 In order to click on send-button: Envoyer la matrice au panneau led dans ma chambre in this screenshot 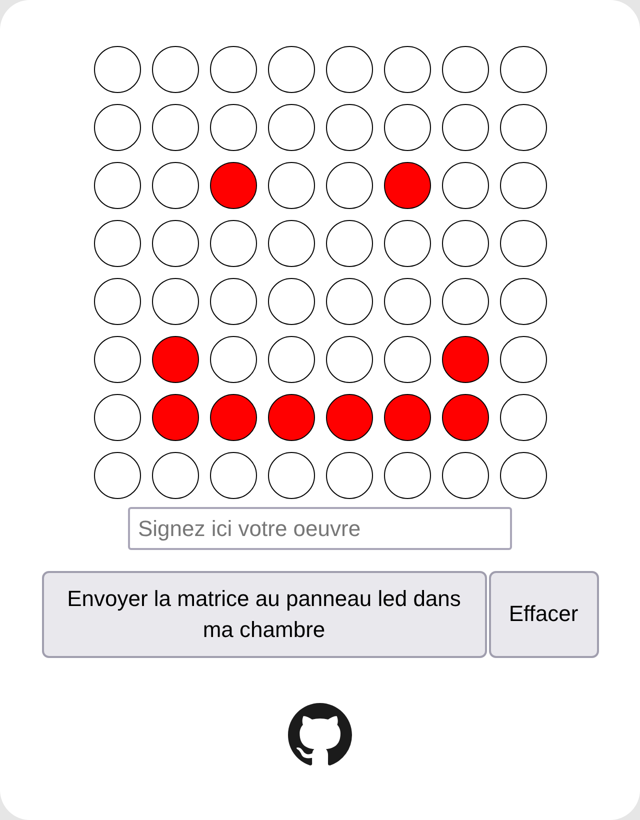, I will do `click(264, 614)`.